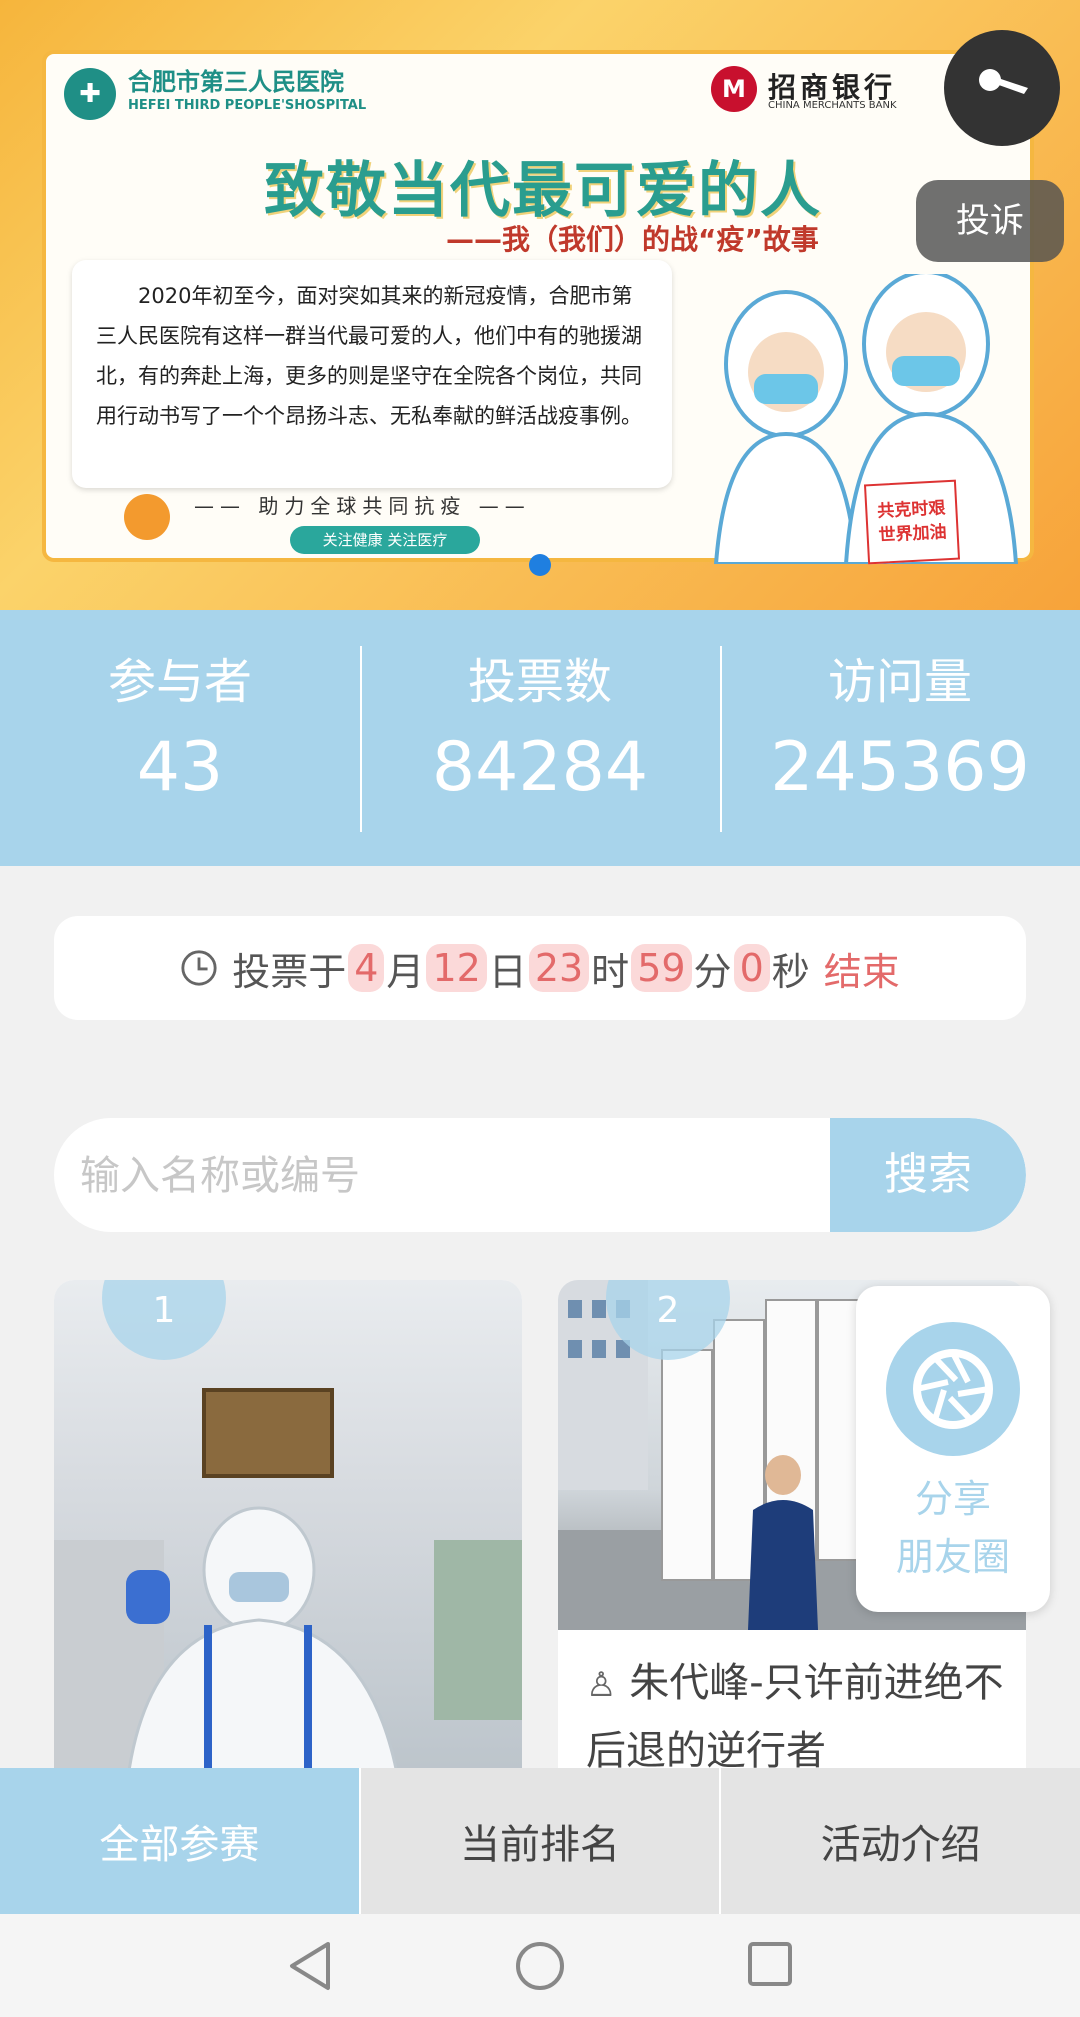 The image size is (1080, 2017). I want to click on home-icon, so click(540, 1966).